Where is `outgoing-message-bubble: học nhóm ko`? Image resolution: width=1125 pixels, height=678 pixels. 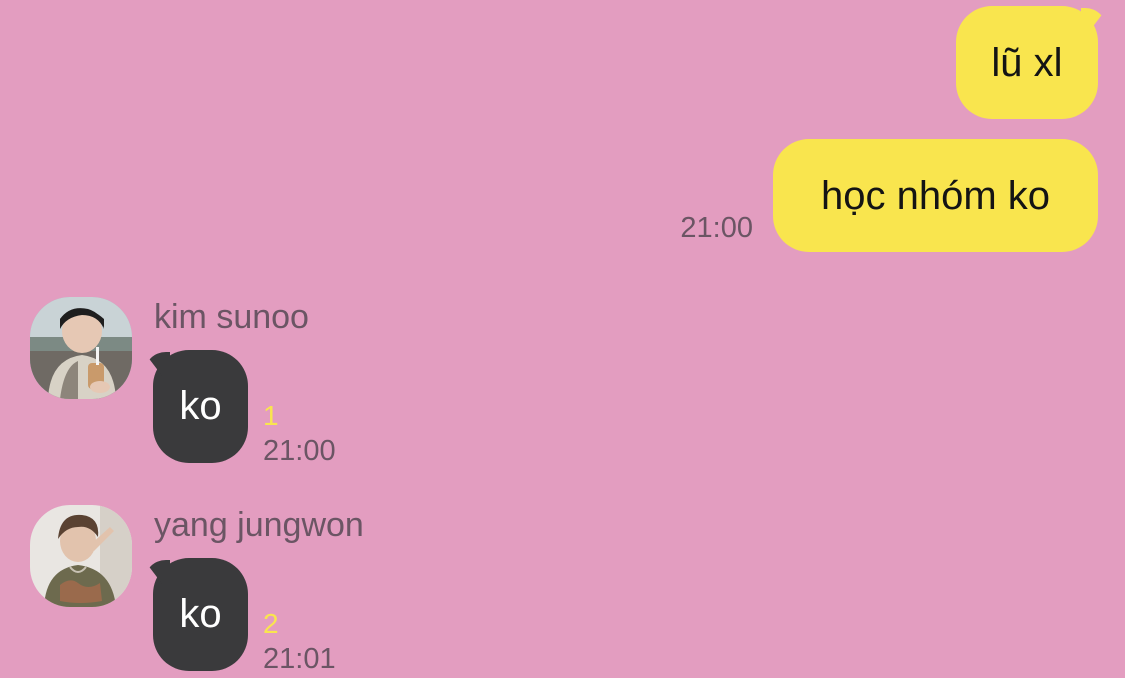 outgoing-message-bubble: học nhóm ko is located at coordinates (935, 195).